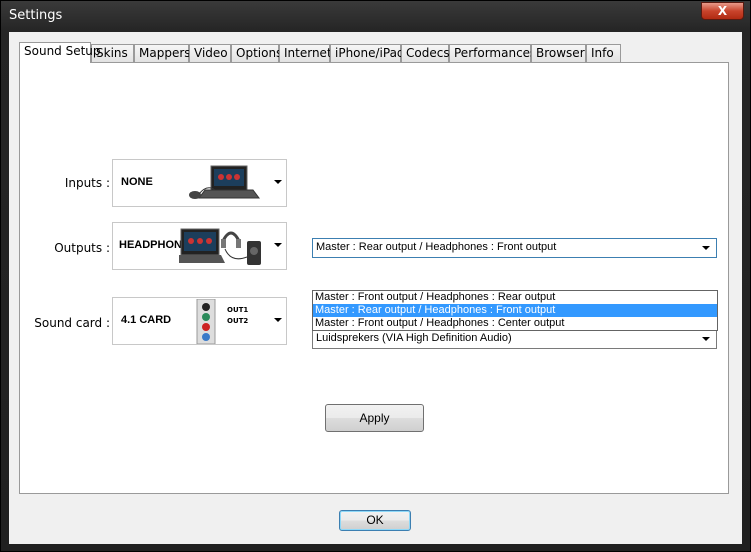  What do you see at coordinates (162, 53) in the screenshot?
I see `tab-mappers: Mappers` at bounding box center [162, 53].